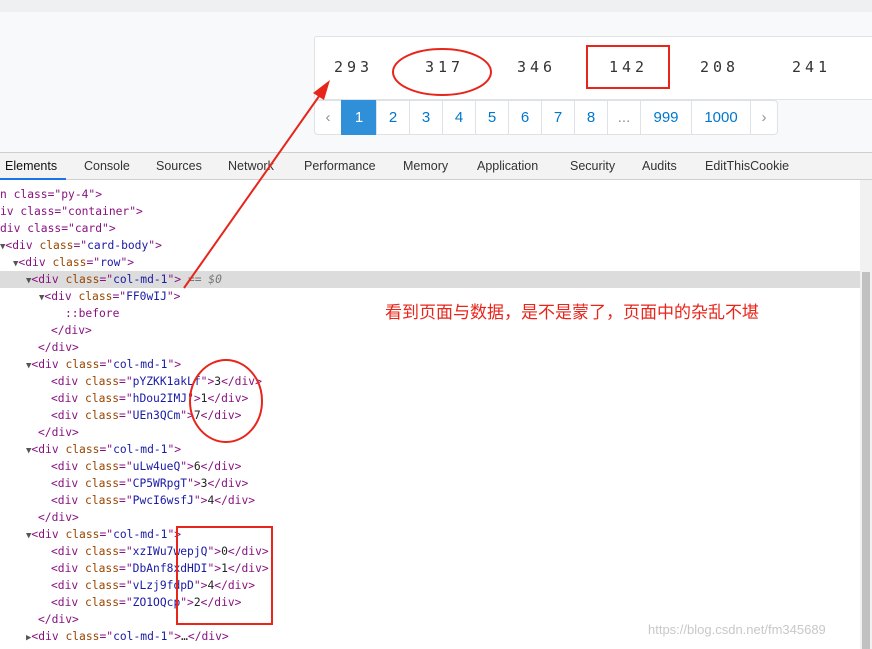 The height and width of the screenshot is (649, 872). Describe the element at coordinates (218, 381) in the screenshot. I see `node-value: 3` at that location.